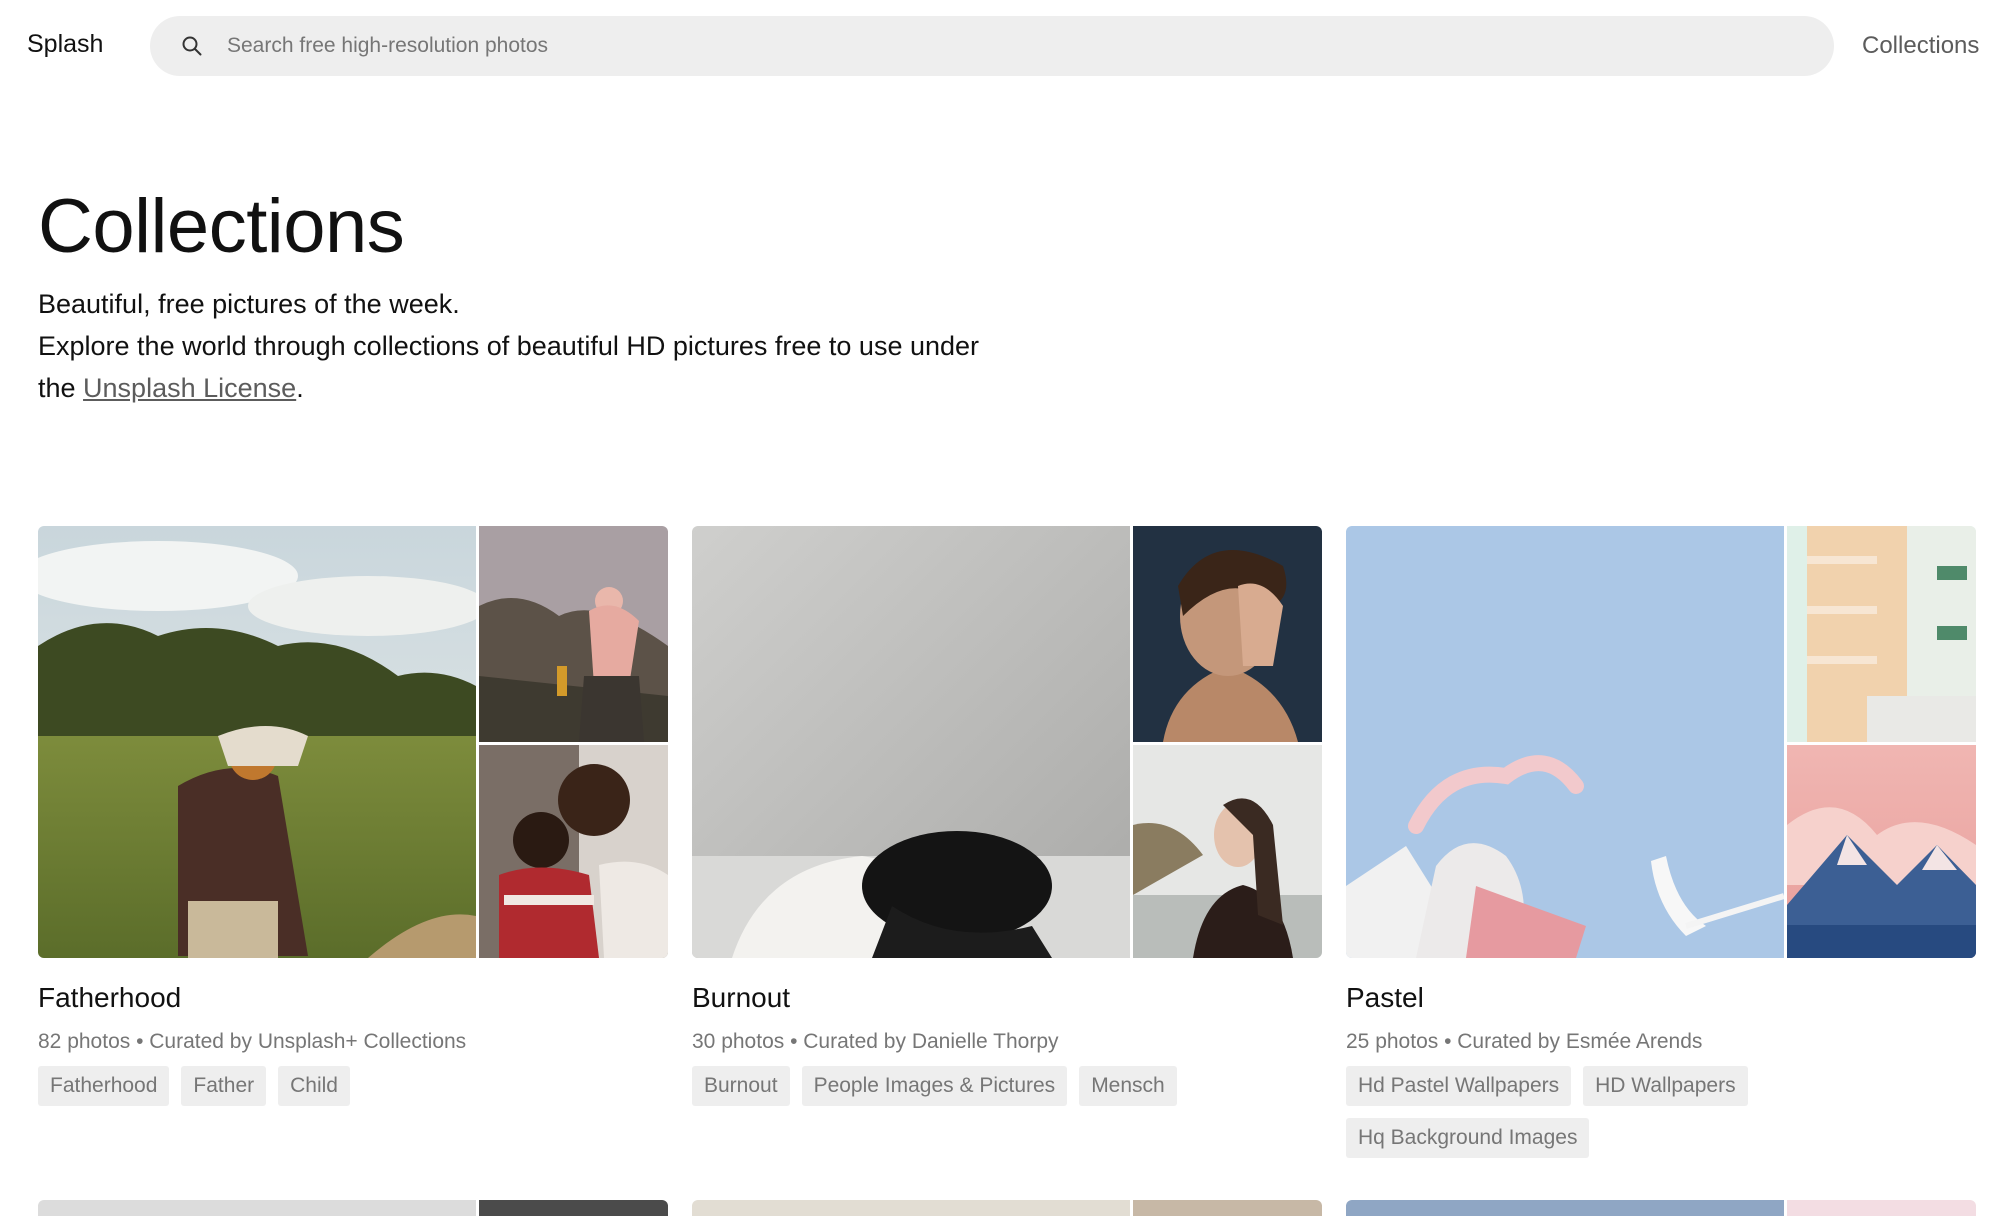 The height and width of the screenshot is (1216, 2006). I want to click on search-input, so click(1007, 46).